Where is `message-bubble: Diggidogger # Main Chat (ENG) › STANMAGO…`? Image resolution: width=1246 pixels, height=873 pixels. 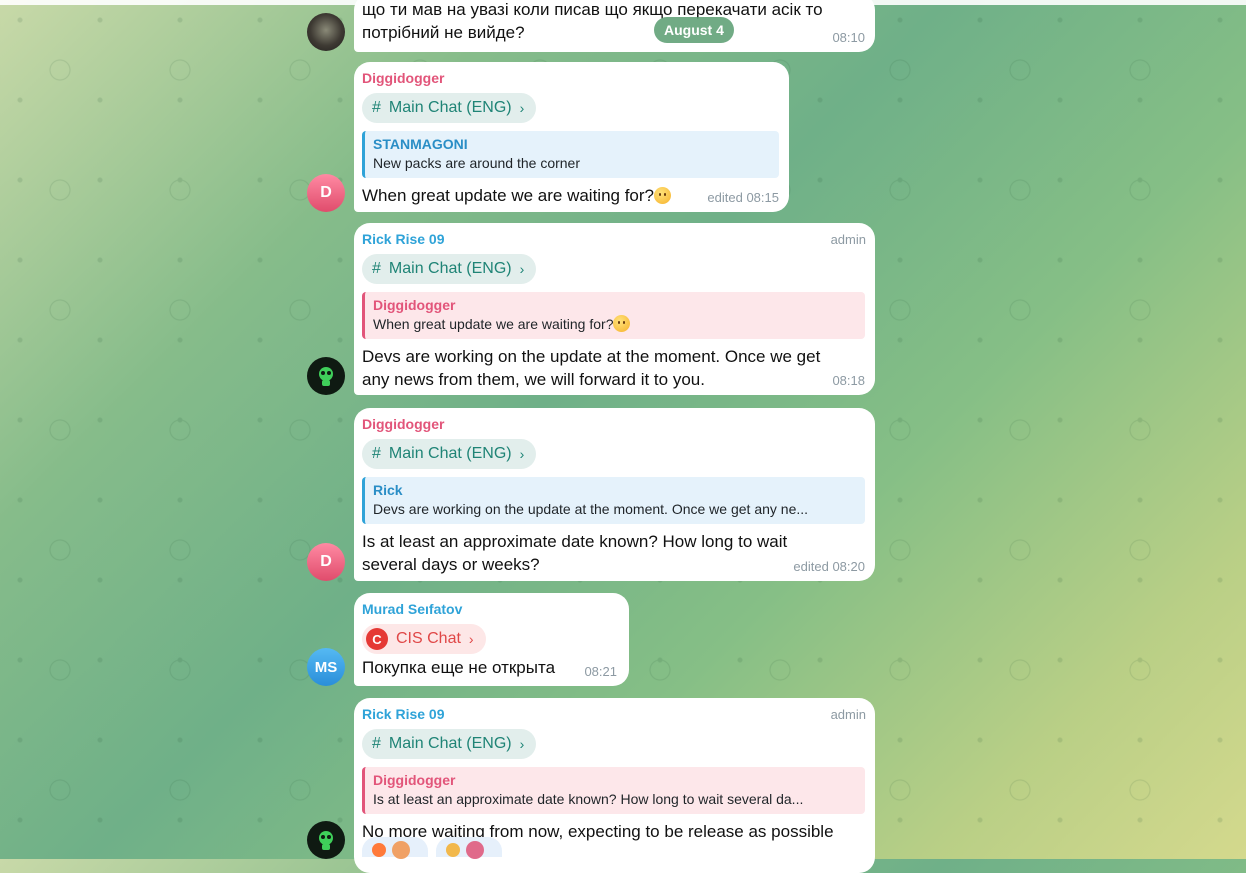 message-bubble: Diggidogger # Main Chat (ENG) › STANMAGO… is located at coordinates (571, 137).